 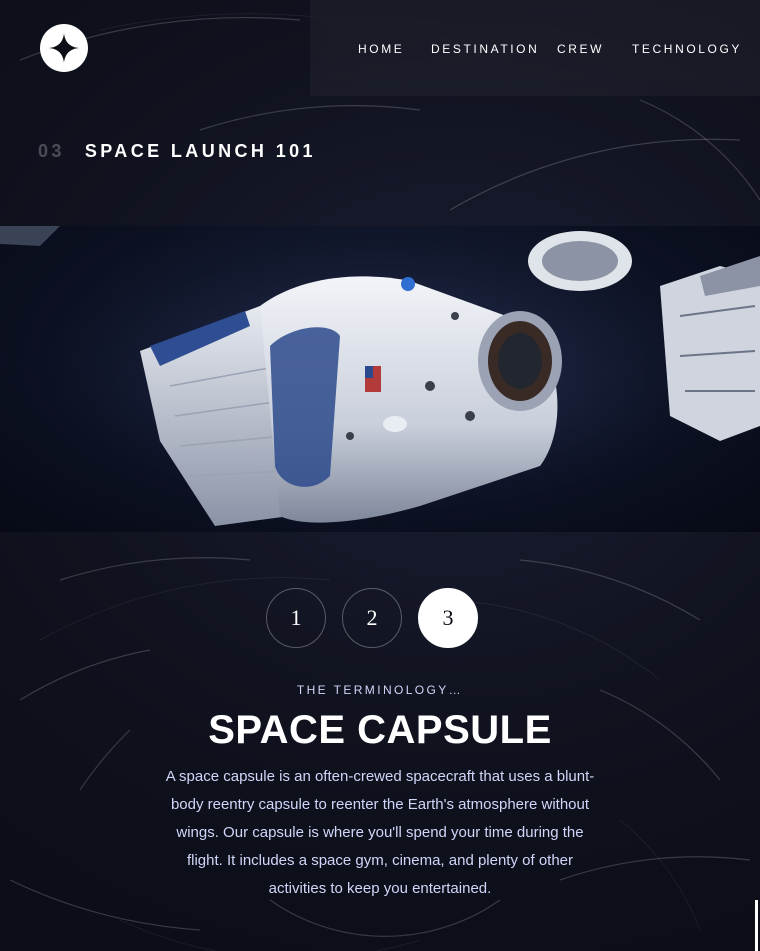 I want to click on pager-button-2: 2, so click(x=372, y=618).